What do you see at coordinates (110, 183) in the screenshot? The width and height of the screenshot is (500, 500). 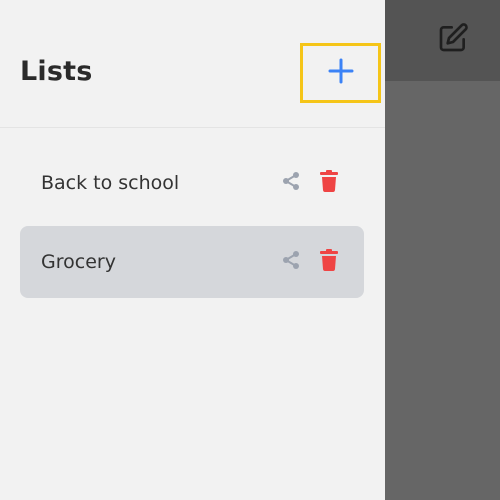 I see `list-item-label: Back to school` at bounding box center [110, 183].